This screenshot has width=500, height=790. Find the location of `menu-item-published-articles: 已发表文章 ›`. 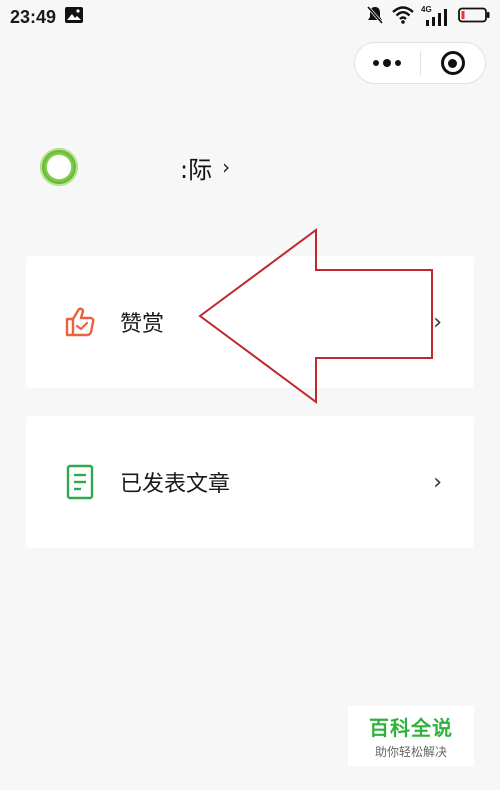

menu-item-published-articles: 已发表文章 › is located at coordinates (250, 482).